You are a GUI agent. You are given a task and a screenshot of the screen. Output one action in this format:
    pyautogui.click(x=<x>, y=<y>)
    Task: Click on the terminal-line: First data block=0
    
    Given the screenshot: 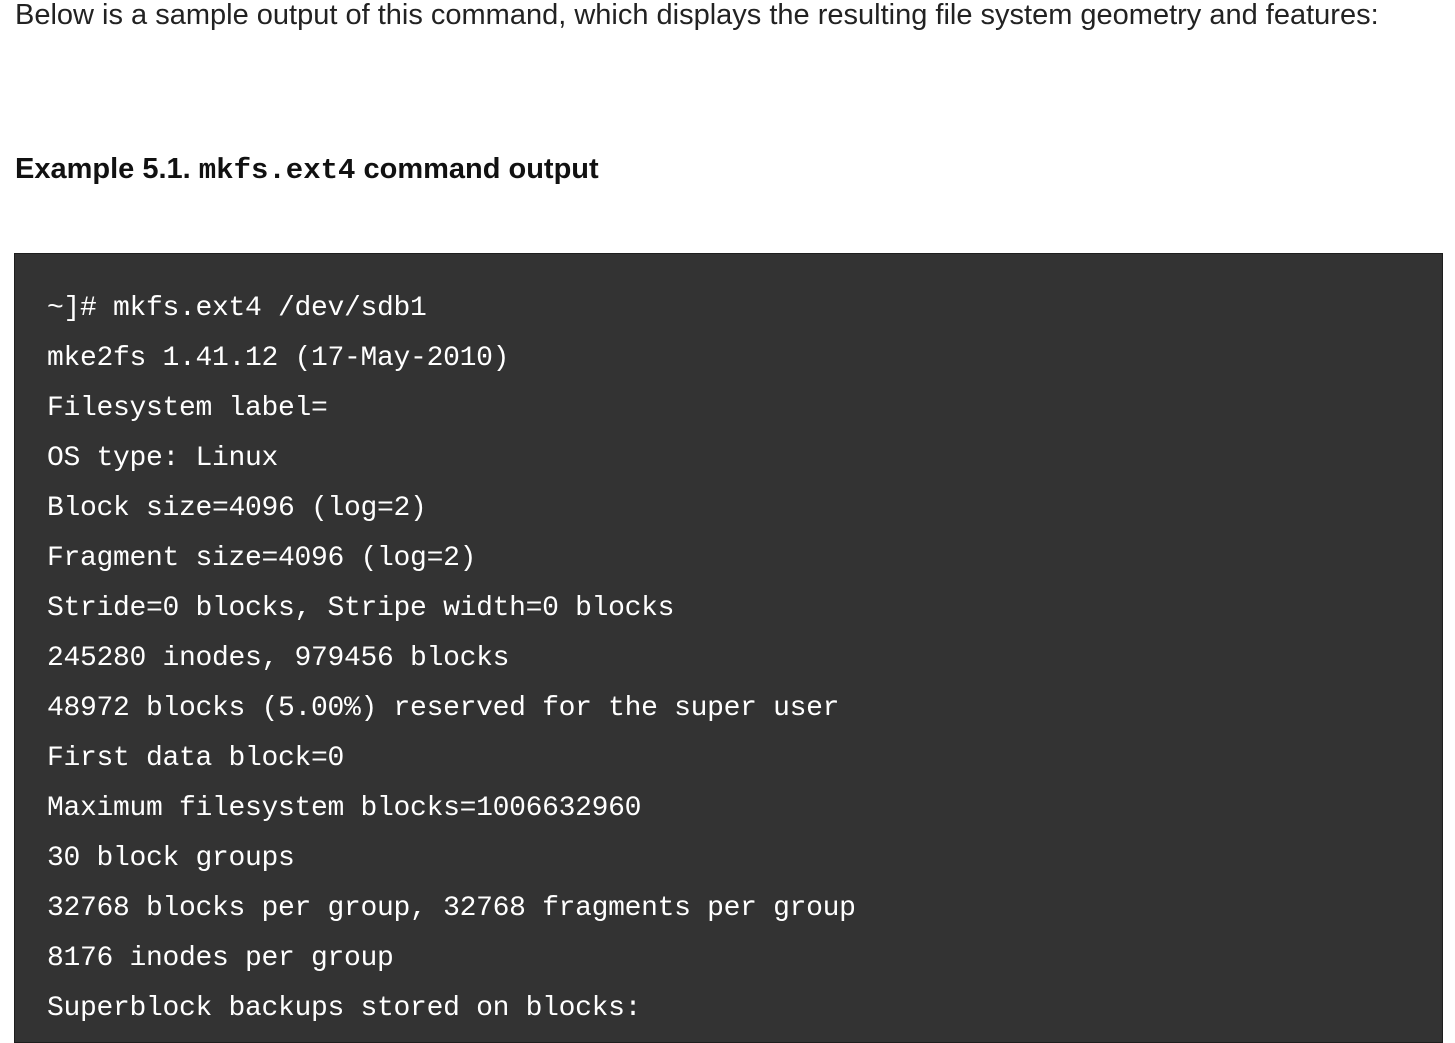 What is the action you would take?
    pyautogui.click(x=196, y=758)
    